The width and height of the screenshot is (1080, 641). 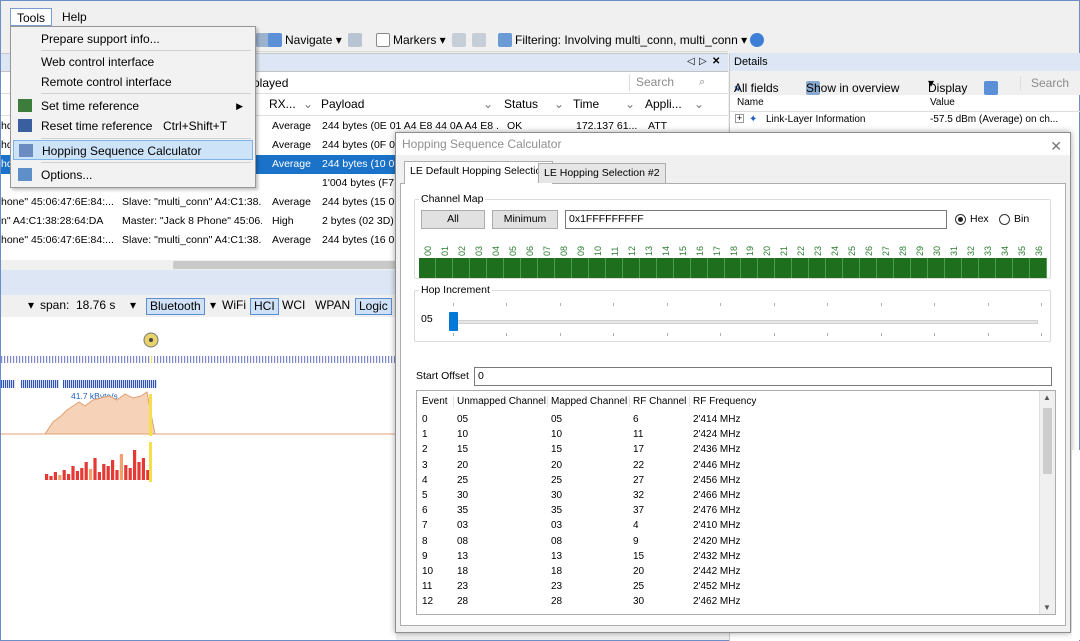 I want to click on grid-search-input: Search, so click(x=661, y=82).